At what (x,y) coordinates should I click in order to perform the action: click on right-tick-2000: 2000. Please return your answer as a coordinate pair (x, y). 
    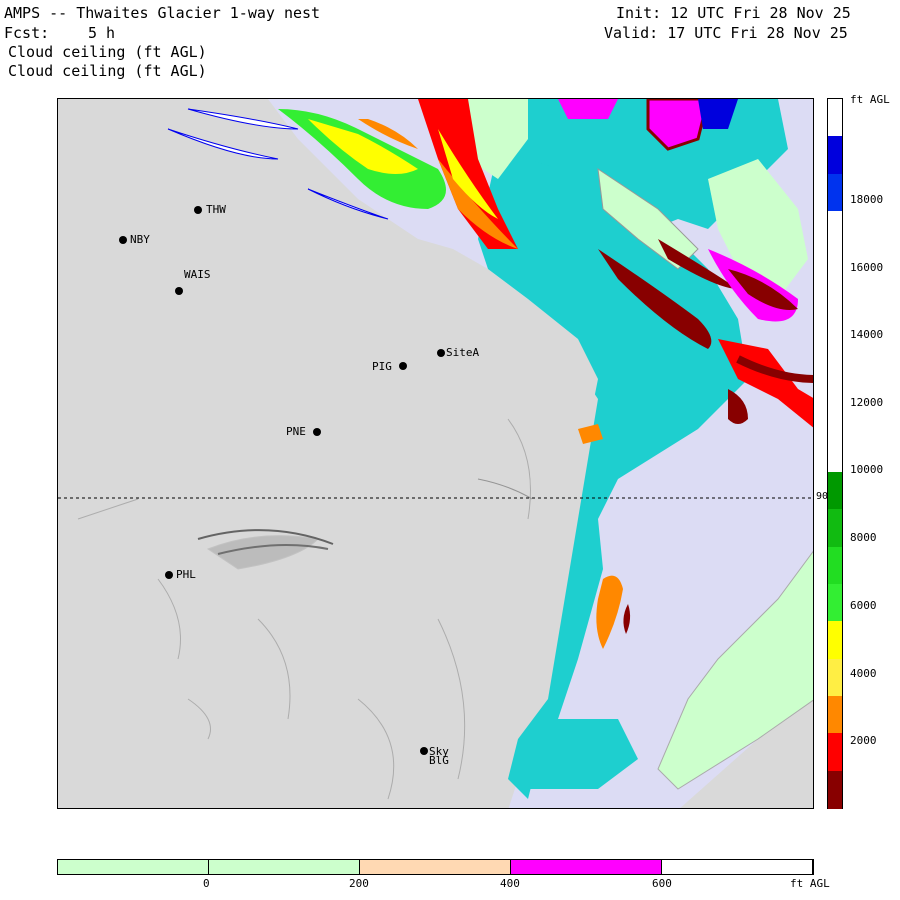
    Looking at the image, I should click on (863, 740).